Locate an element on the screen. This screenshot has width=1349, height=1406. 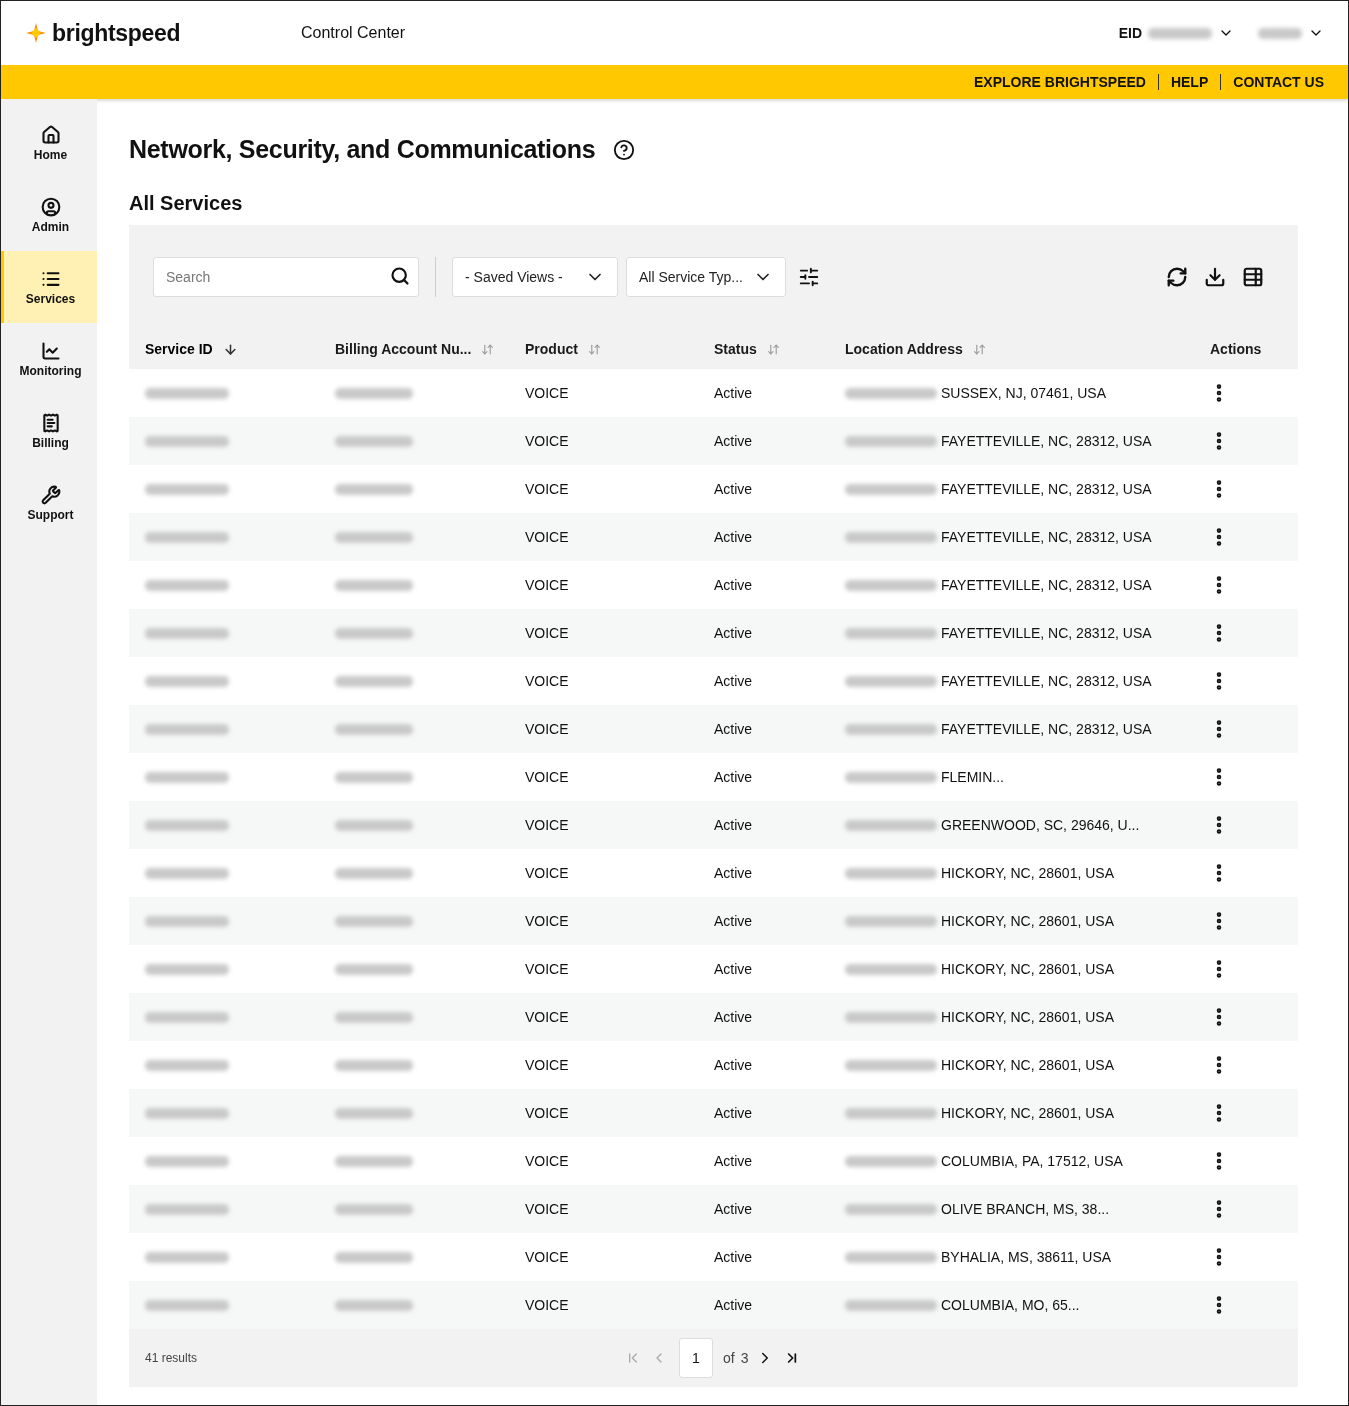
help-icon is located at coordinates (624, 149).